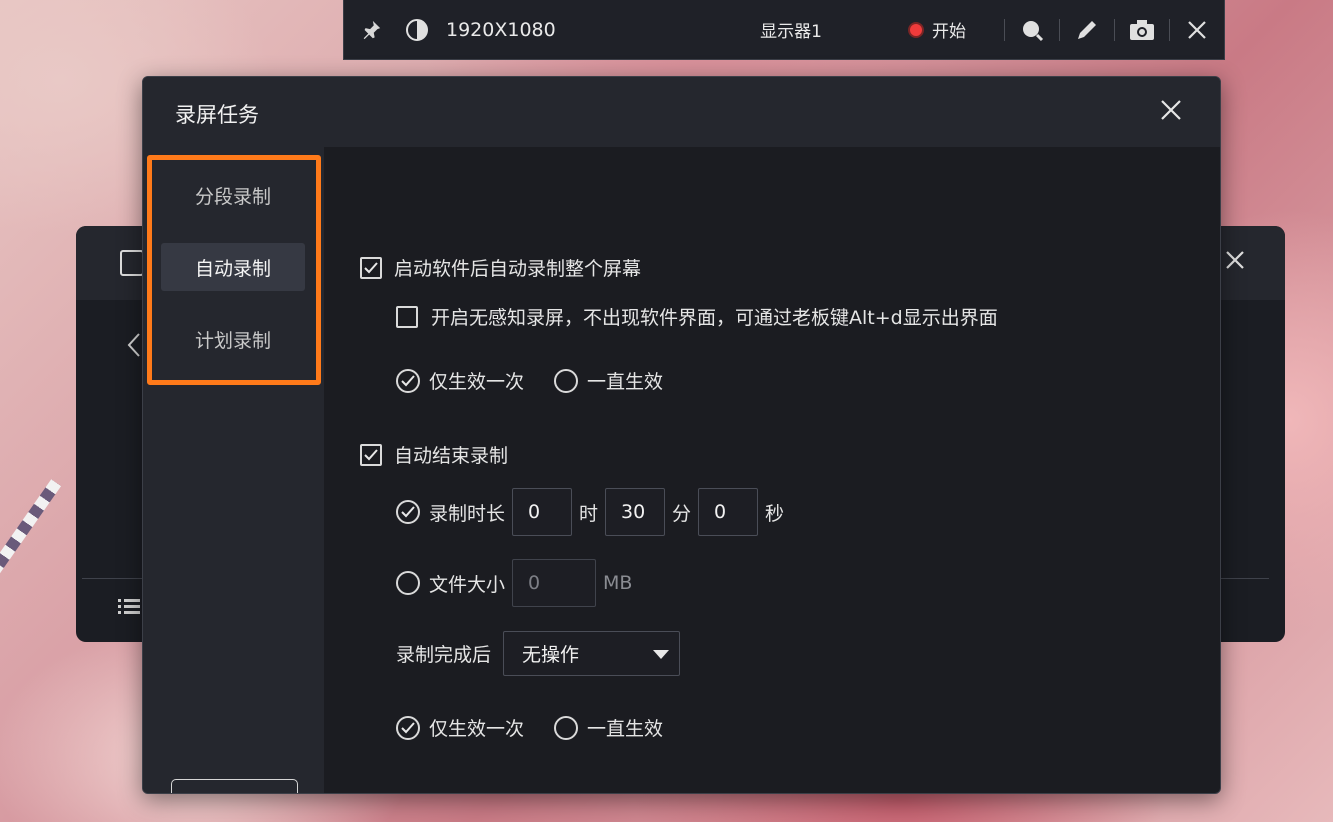 The width and height of the screenshot is (1333, 822). Describe the element at coordinates (529, 727) in the screenshot. I see `auto-stop-scope: 仅生效一次 一直生效` at that location.